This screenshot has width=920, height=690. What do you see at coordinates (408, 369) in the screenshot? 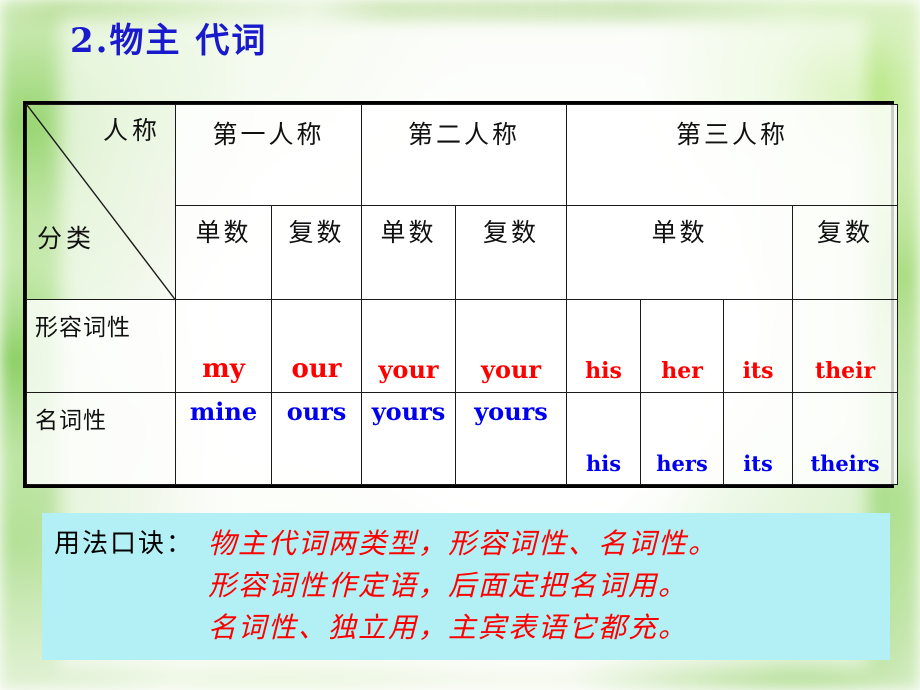
I see `word-your-singular: your` at bounding box center [408, 369].